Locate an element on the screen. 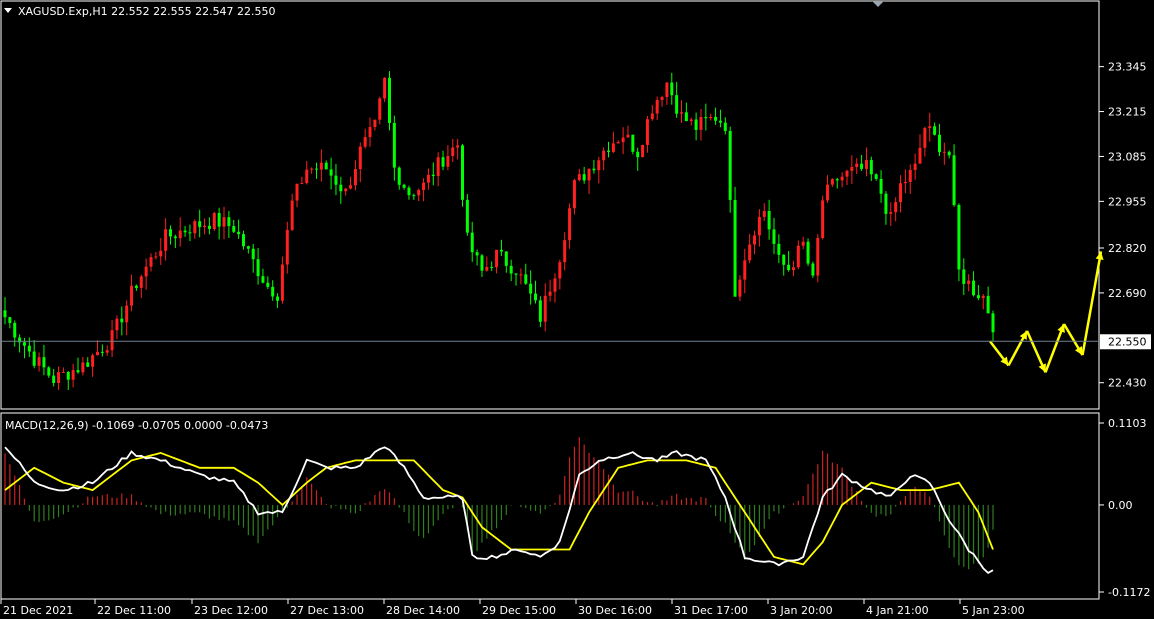  time-tick-label: 23 Dec 12:00 is located at coordinates (231, 610).